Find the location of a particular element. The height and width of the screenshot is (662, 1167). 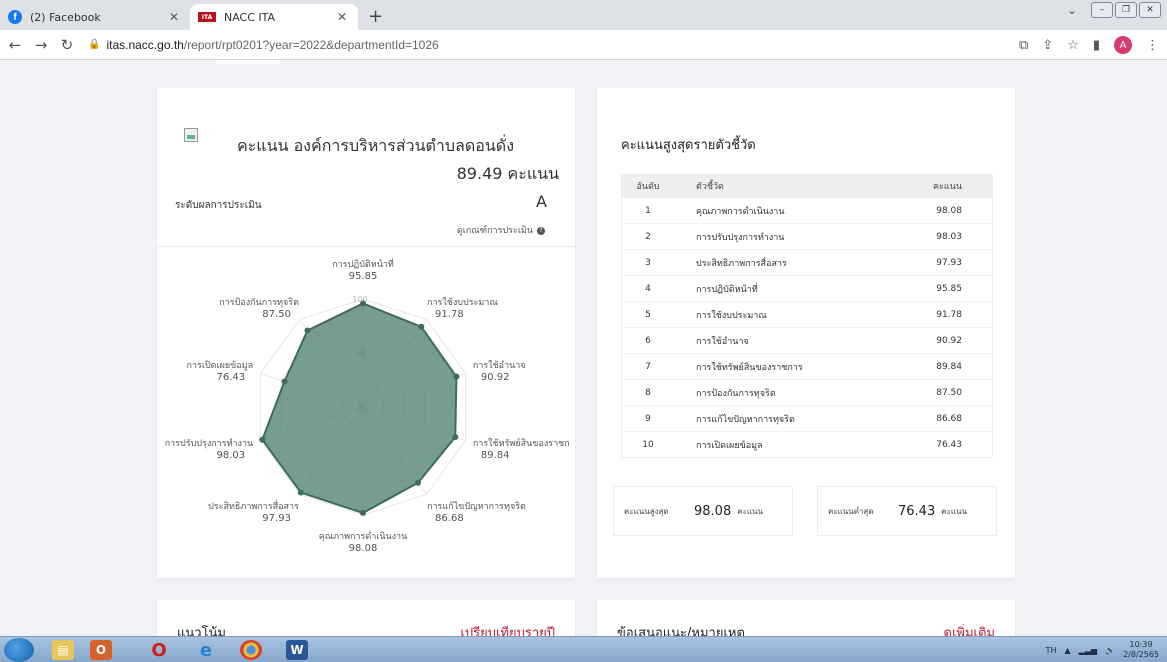

row-score: 98.08 is located at coordinates (949, 210).